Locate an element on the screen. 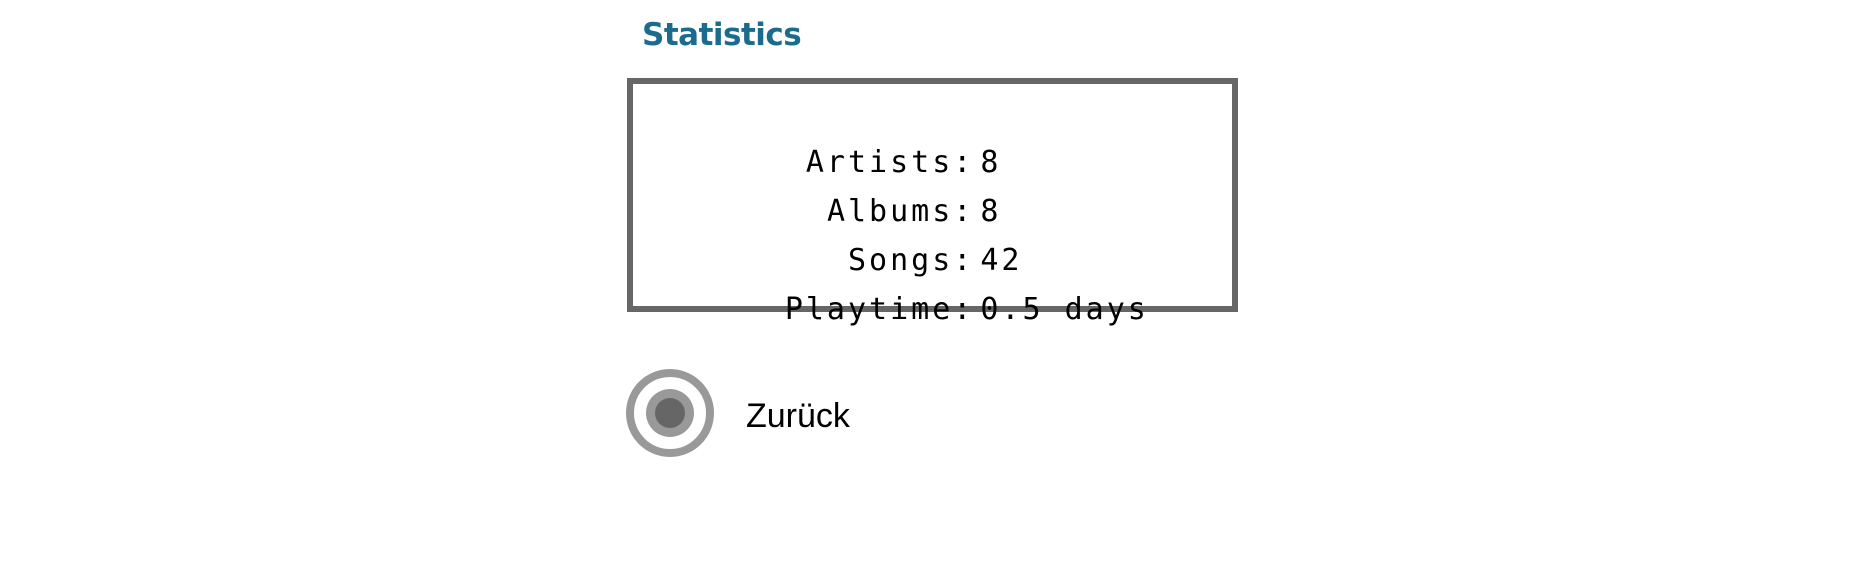 This screenshot has height=584, width=1875. stat-label: Playtime: is located at coordinates (879, 309).